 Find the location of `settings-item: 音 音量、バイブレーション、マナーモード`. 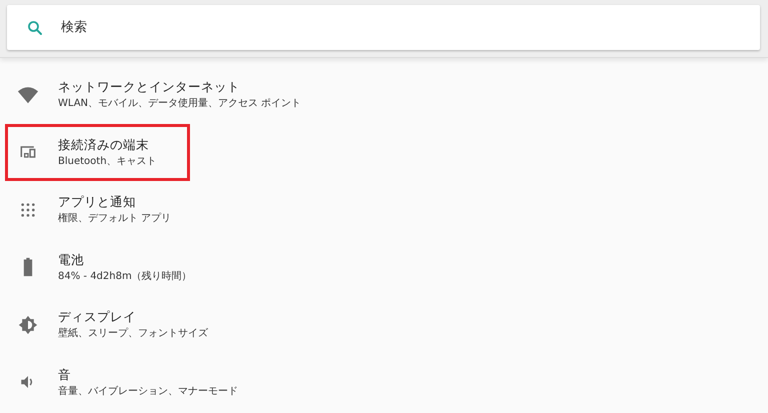

settings-item: 音 音量、バイブレーション、マナーモード is located at coordinates (123, 382).